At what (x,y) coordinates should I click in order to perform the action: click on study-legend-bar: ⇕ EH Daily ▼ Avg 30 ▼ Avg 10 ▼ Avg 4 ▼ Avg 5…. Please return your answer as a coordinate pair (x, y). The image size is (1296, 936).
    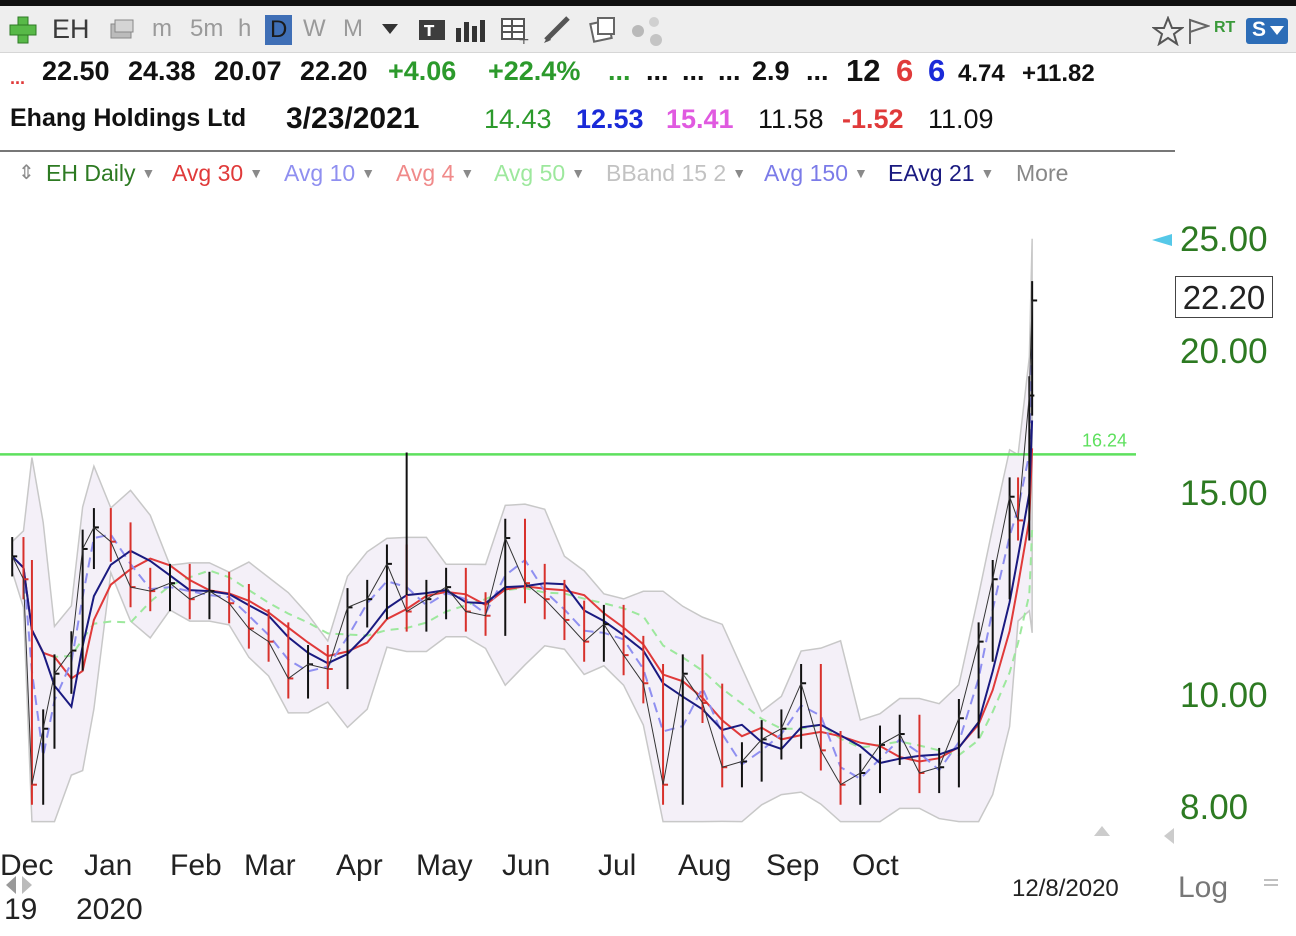
    Looking at the image, I should click on (560, 177).